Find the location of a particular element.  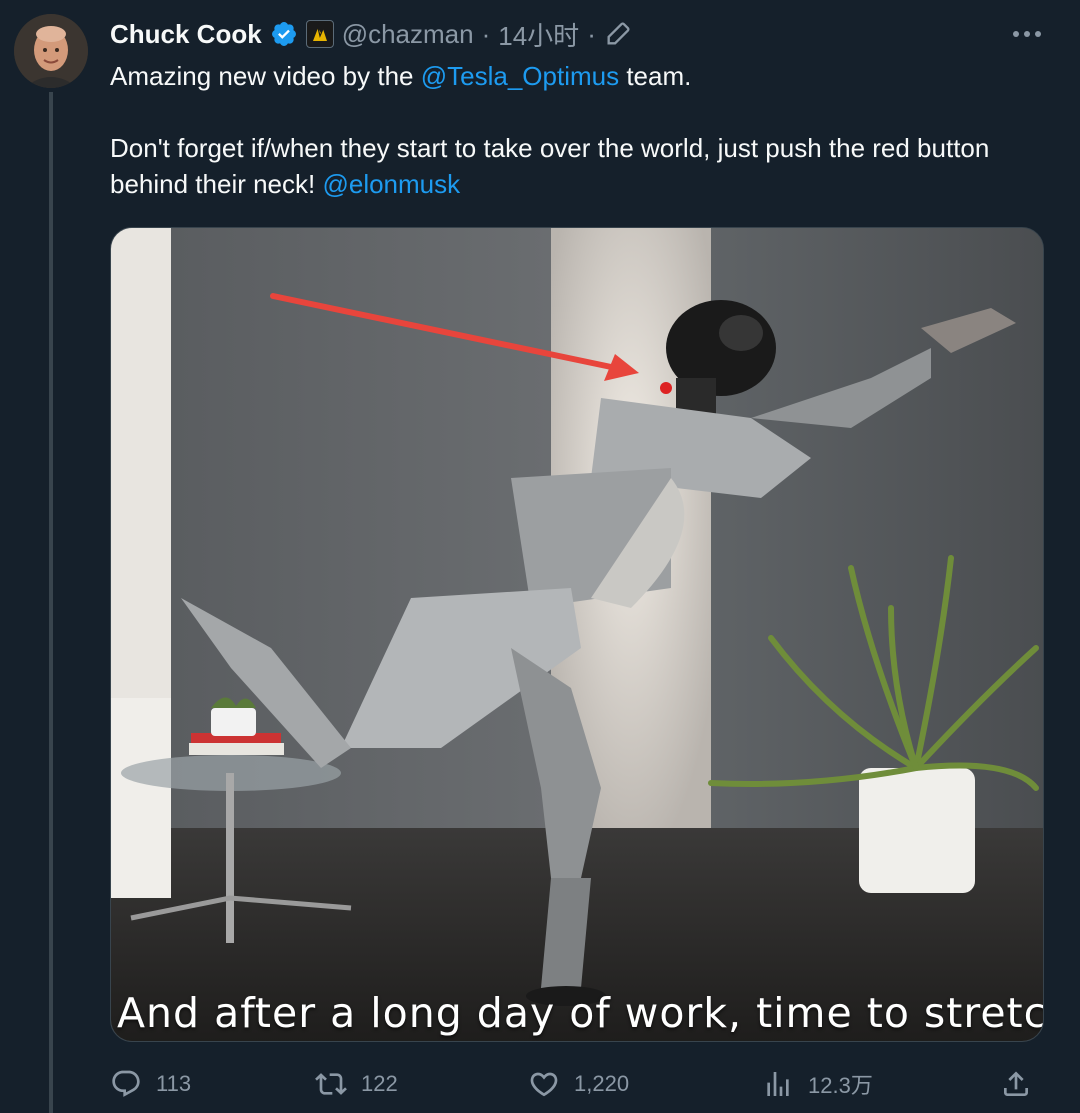

text-segment: Amazing new video by the is located at coordinates (265, 76).